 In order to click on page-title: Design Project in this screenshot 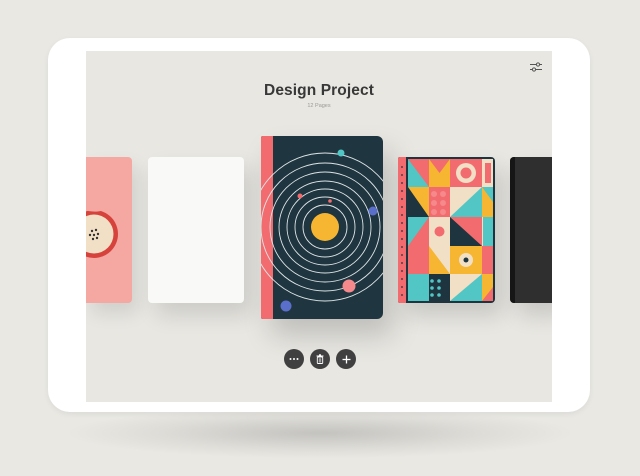, I will do `click(319, 90)`.